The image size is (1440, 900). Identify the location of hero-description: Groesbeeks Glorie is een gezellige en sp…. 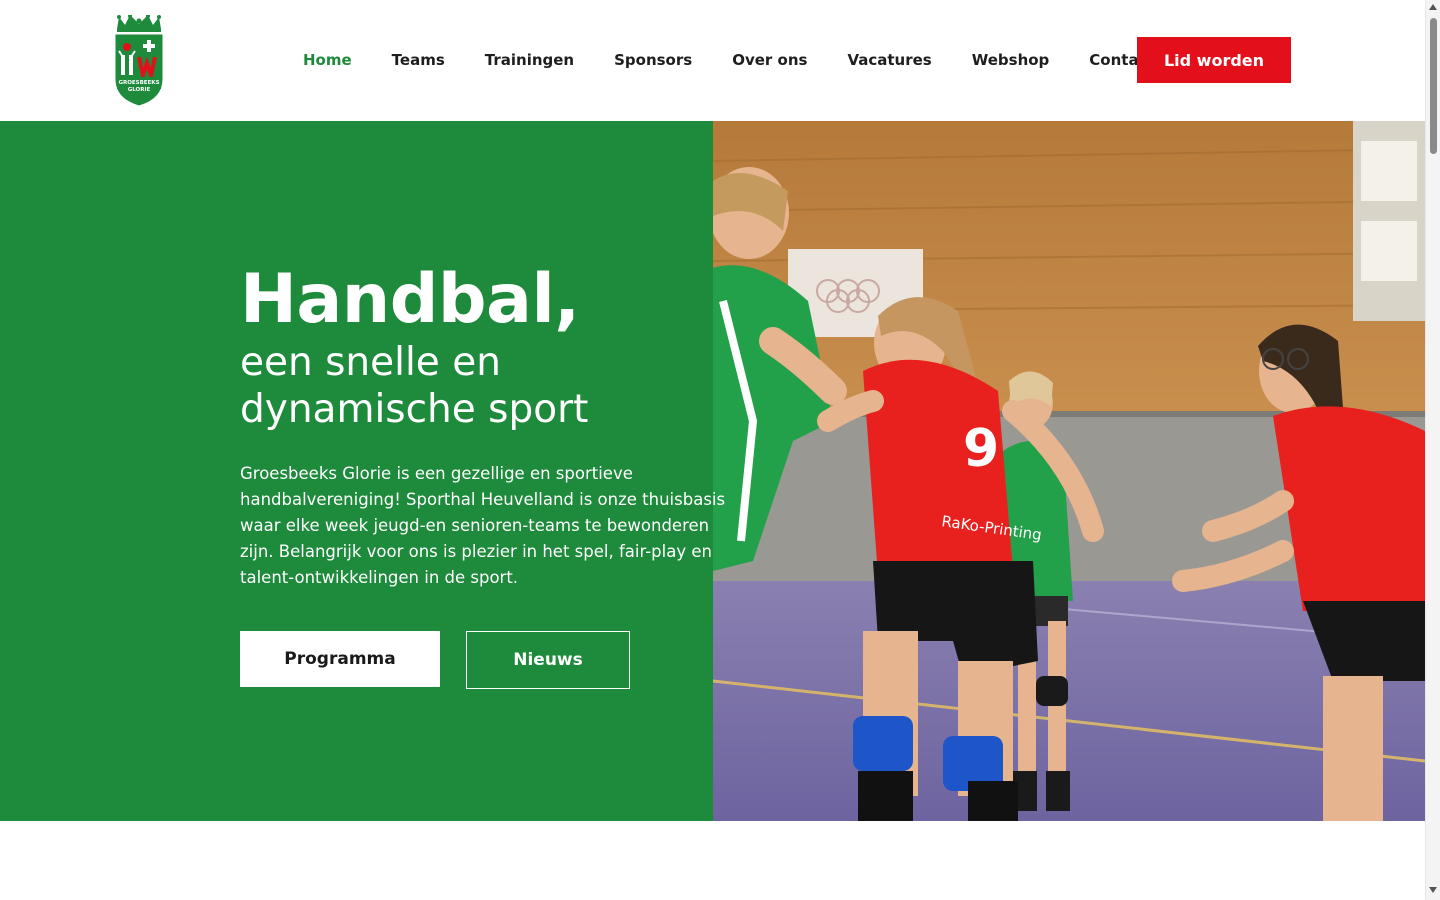
(483, 525).